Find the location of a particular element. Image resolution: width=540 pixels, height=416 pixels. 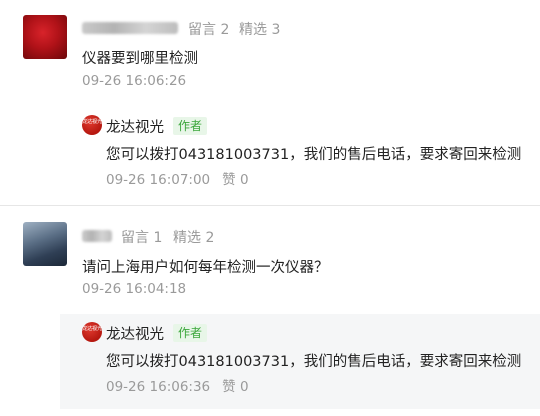

comment-text: 请问上海用户如何每年检测一次仪器？ is located at coordinates (205, 268).